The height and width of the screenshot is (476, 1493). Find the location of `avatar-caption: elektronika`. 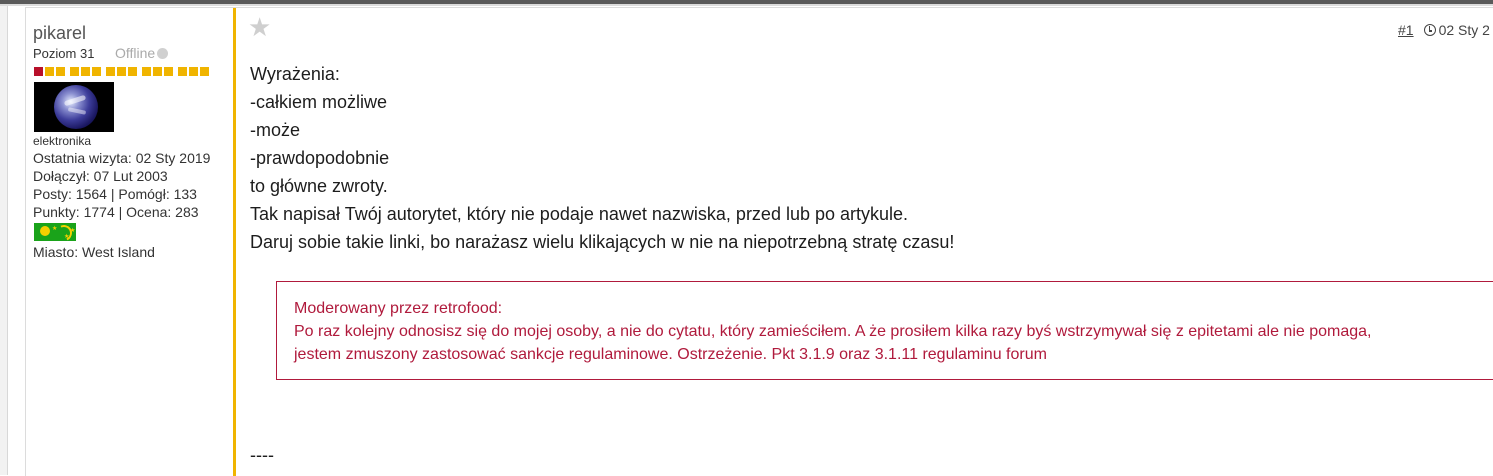

avatar-caption: elektronika is located at coordinates (62, 141).